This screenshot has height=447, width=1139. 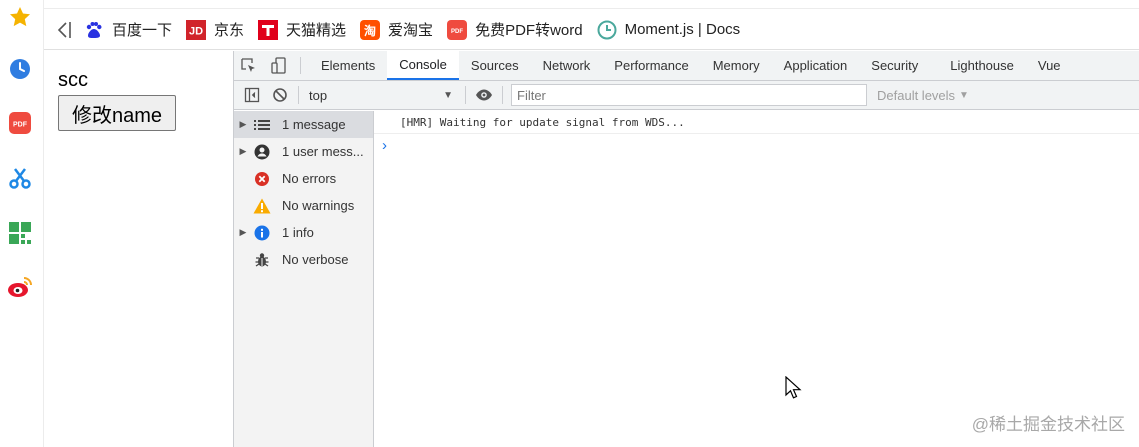 I want to click on browser-sidebar: PDF, so click(x=22, y=223).